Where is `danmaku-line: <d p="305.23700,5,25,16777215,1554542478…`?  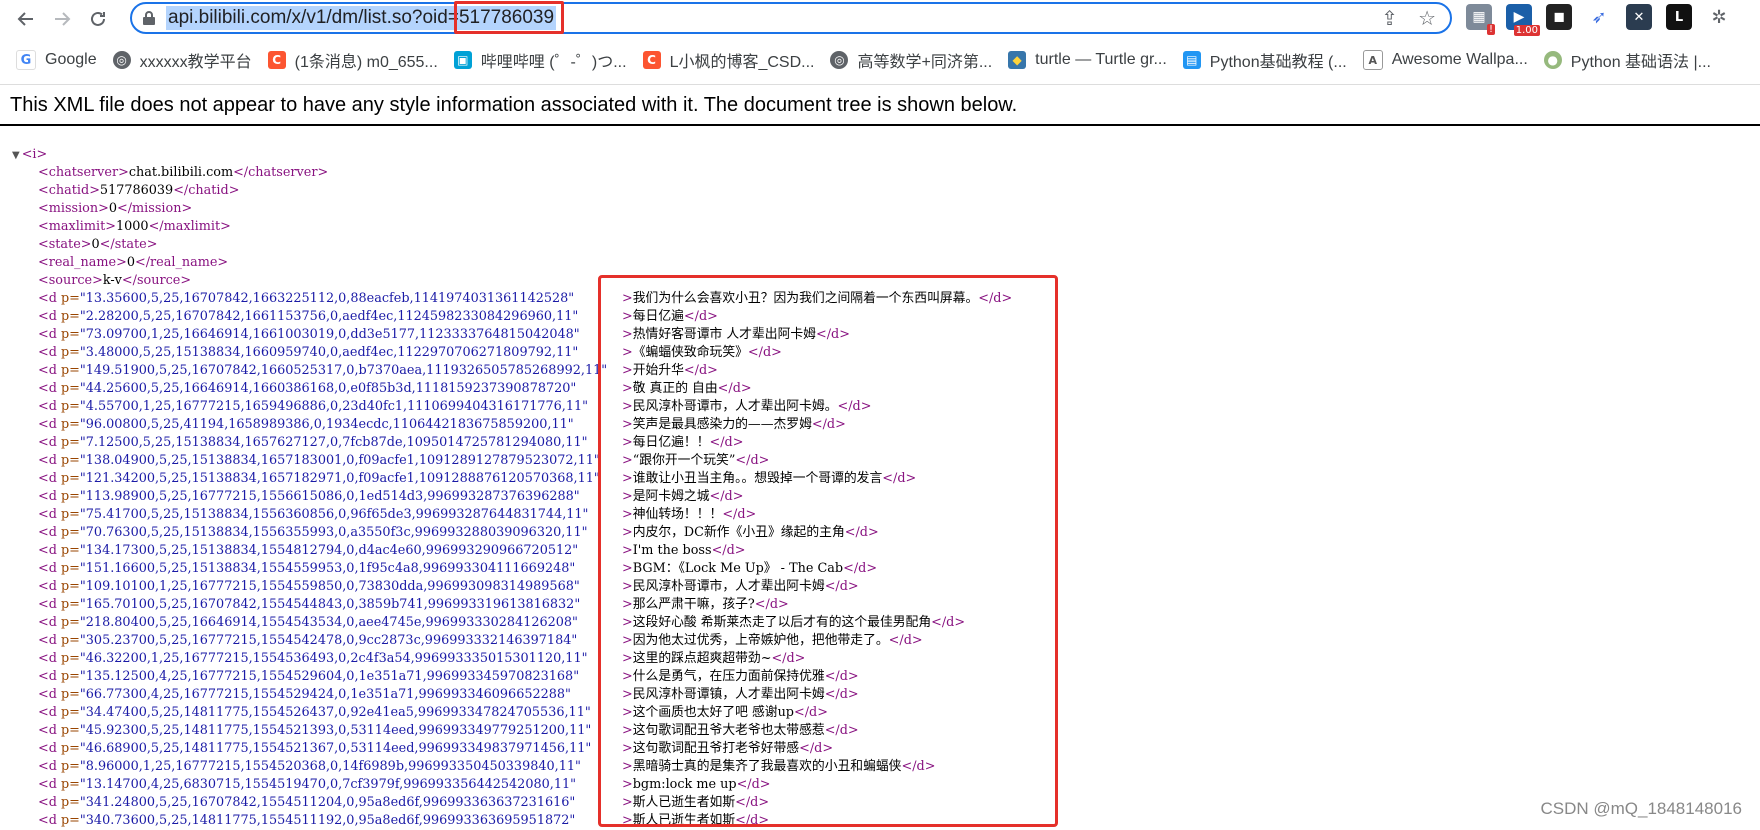
danmaku-line: <d p="305.23700,5,25,16777215,1554542478… is located at coordinates (467, 641).